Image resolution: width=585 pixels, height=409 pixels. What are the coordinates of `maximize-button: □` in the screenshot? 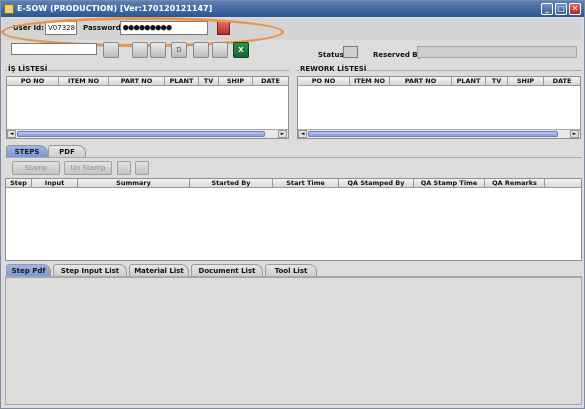 It's located at (561, 9).